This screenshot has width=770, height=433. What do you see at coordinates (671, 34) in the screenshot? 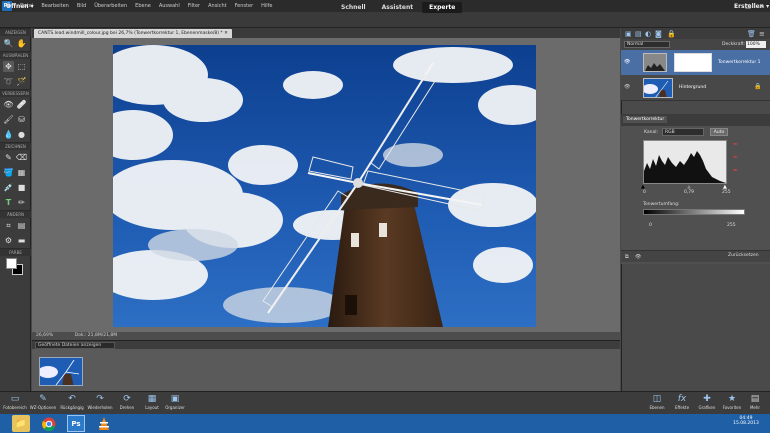
I see `lock-icon: 🔒` at bounding box center [671, 34].